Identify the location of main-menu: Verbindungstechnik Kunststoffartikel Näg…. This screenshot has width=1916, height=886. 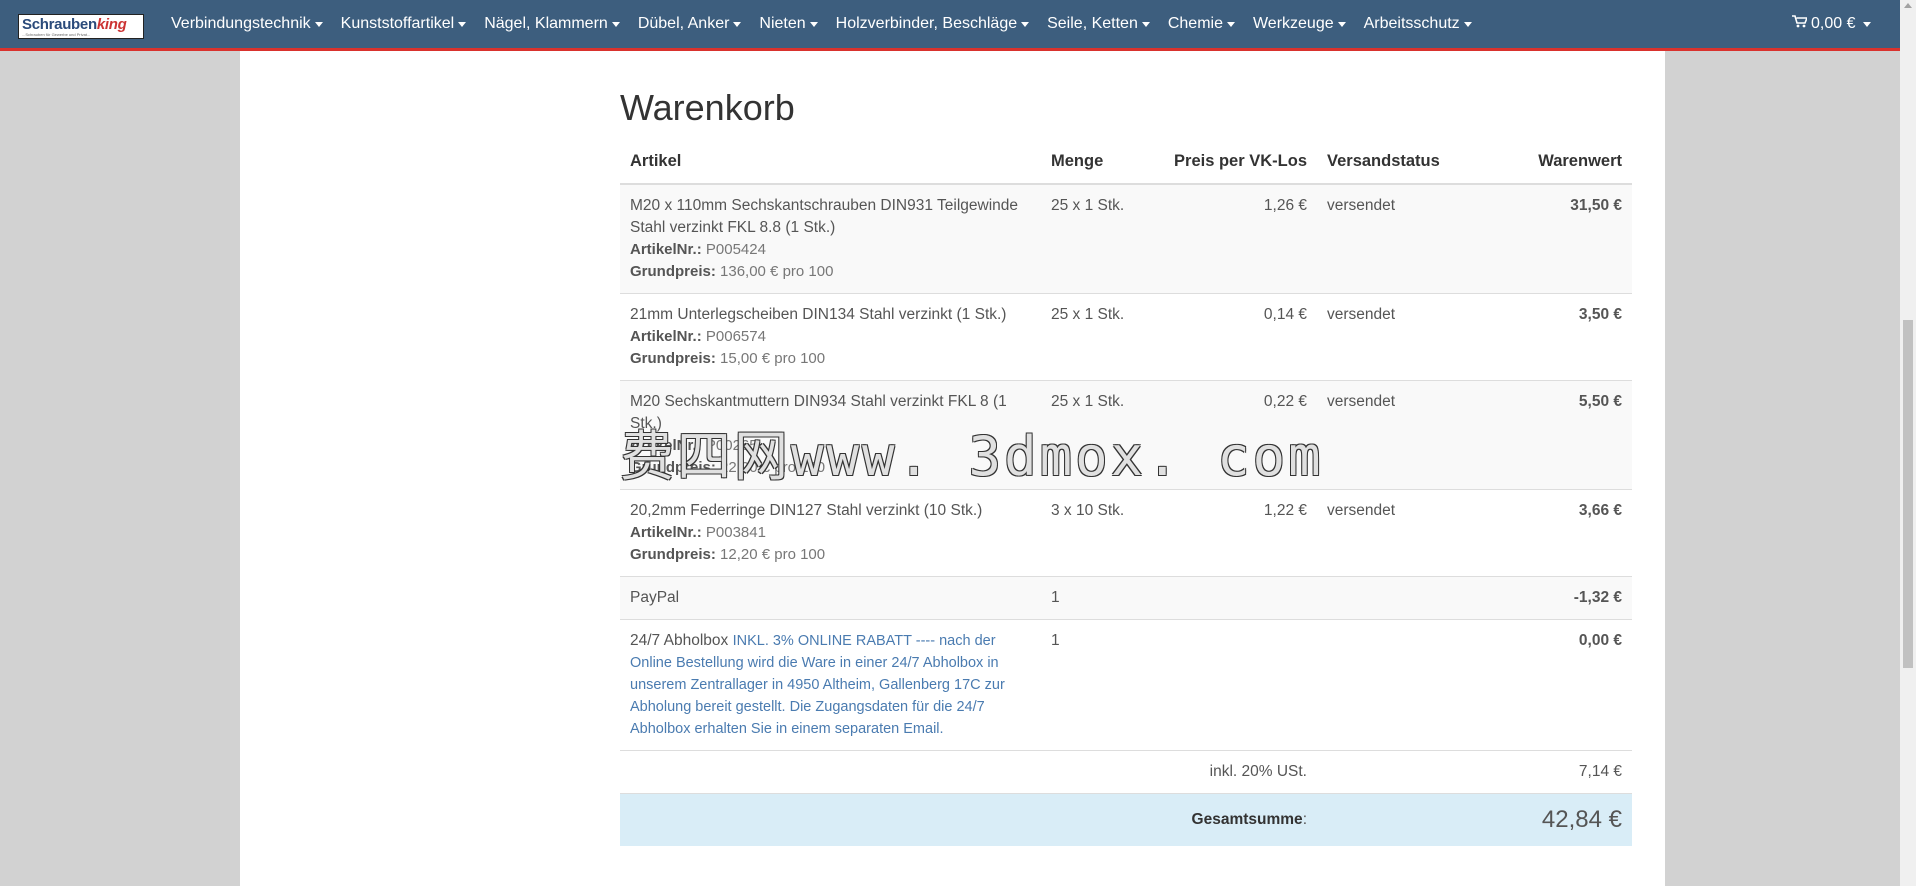
(821, 24).